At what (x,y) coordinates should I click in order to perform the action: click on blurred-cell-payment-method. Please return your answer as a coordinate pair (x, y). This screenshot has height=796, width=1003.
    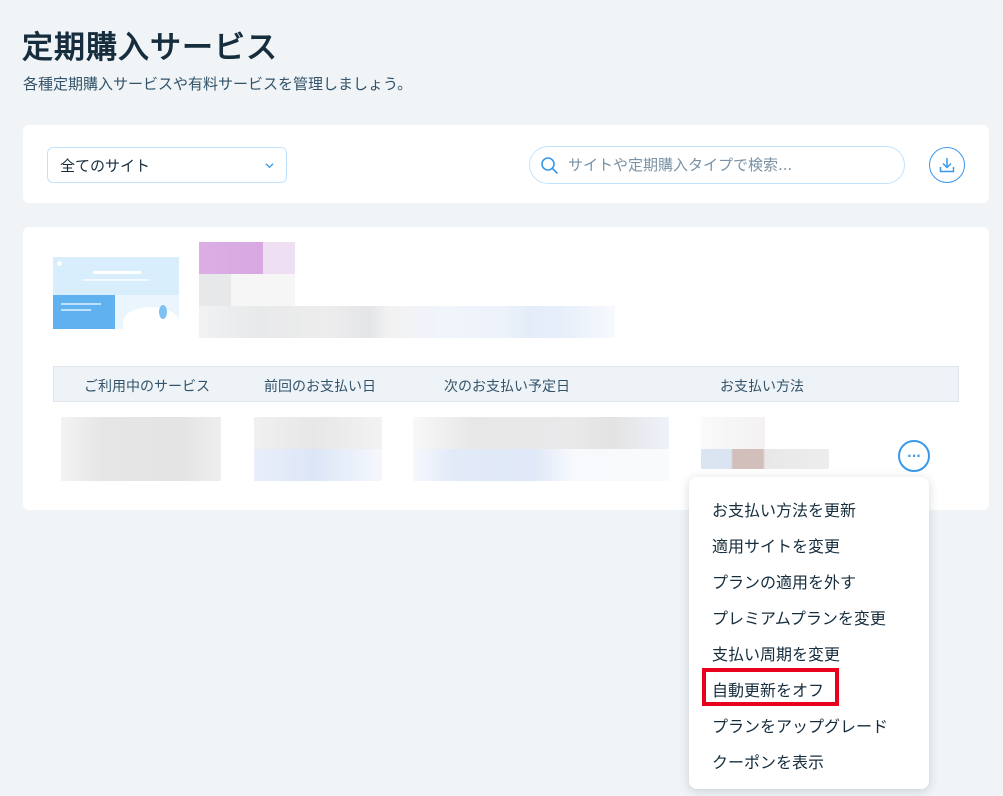
    Looking at the image, I should click on (733, 433).